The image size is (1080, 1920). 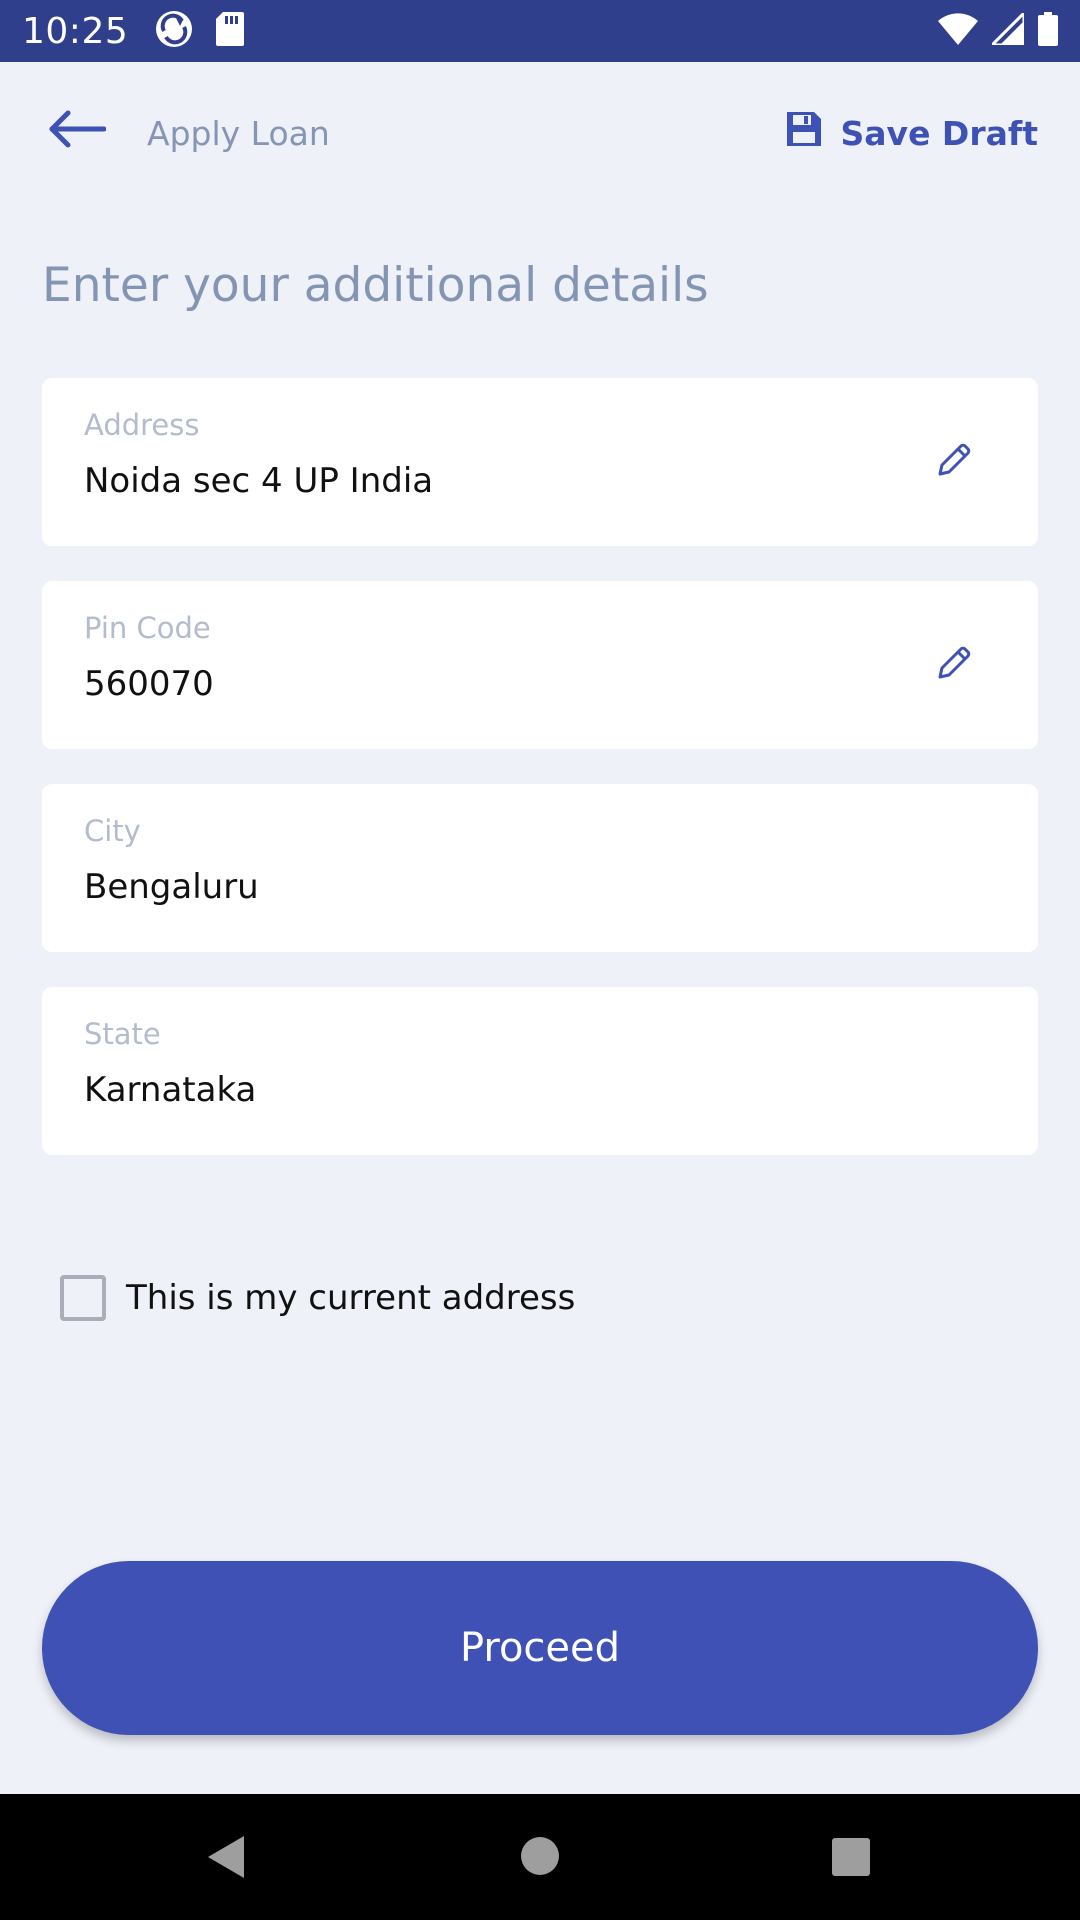 What do you see at coordinates (226, 1859) in the screenshot?
I see `back-triangle-icon` at bounding box center [226, 1859].